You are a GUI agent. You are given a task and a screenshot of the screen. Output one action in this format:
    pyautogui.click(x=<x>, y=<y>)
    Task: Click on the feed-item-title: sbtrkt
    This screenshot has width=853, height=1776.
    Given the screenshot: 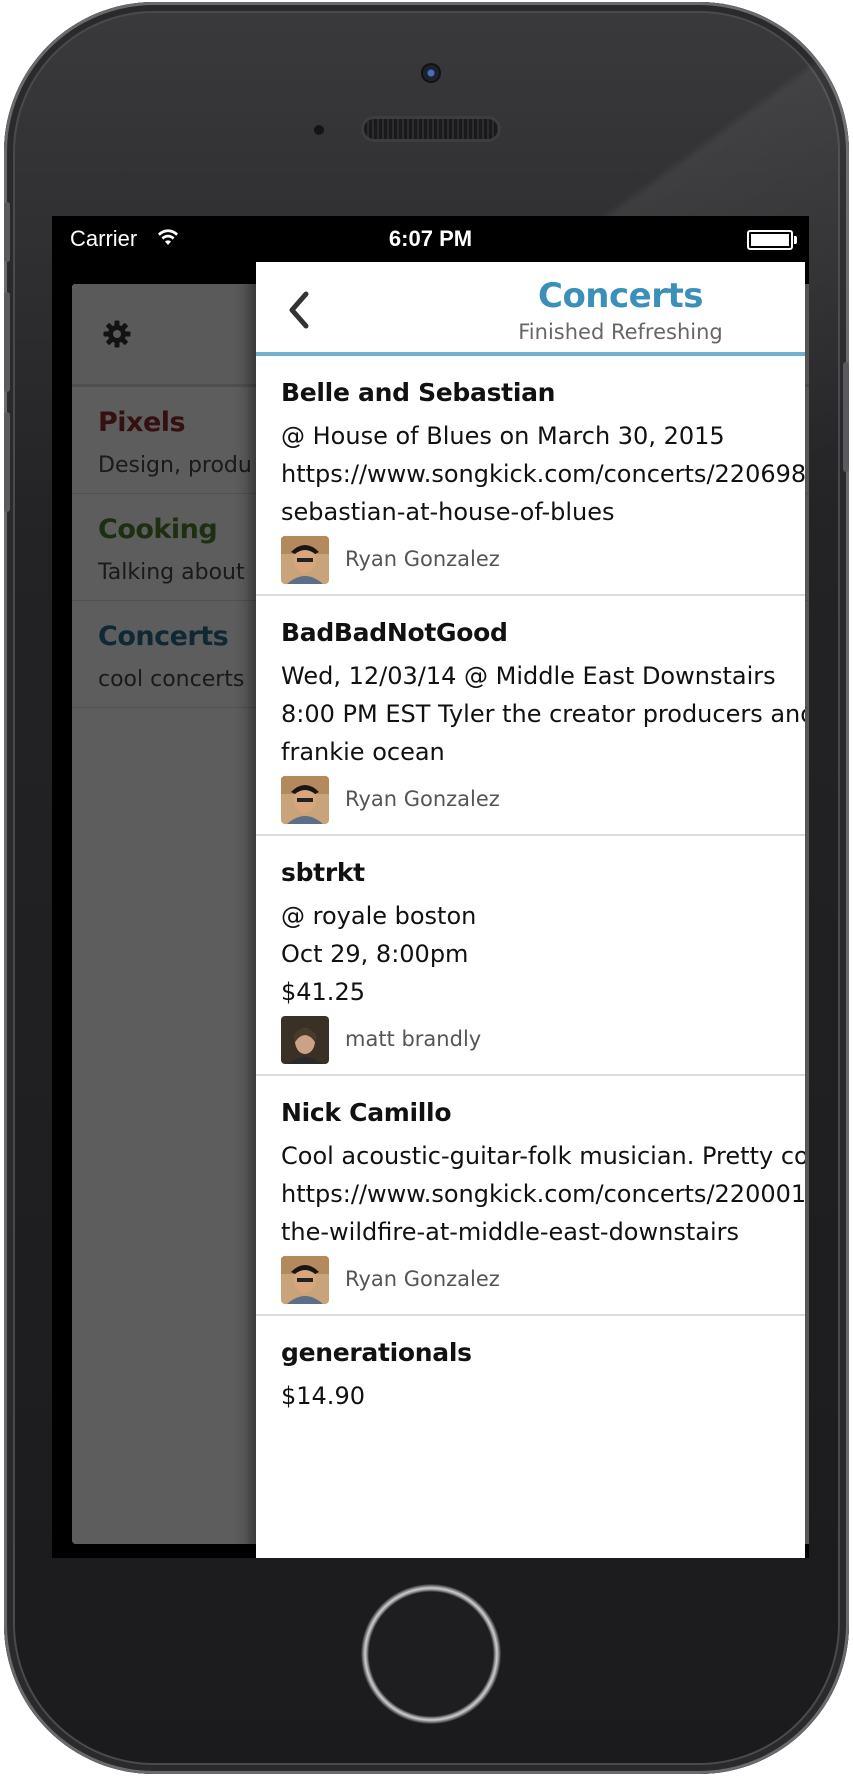 What is the action you would take?
    pyautogui.click(x=323, y=872)
    